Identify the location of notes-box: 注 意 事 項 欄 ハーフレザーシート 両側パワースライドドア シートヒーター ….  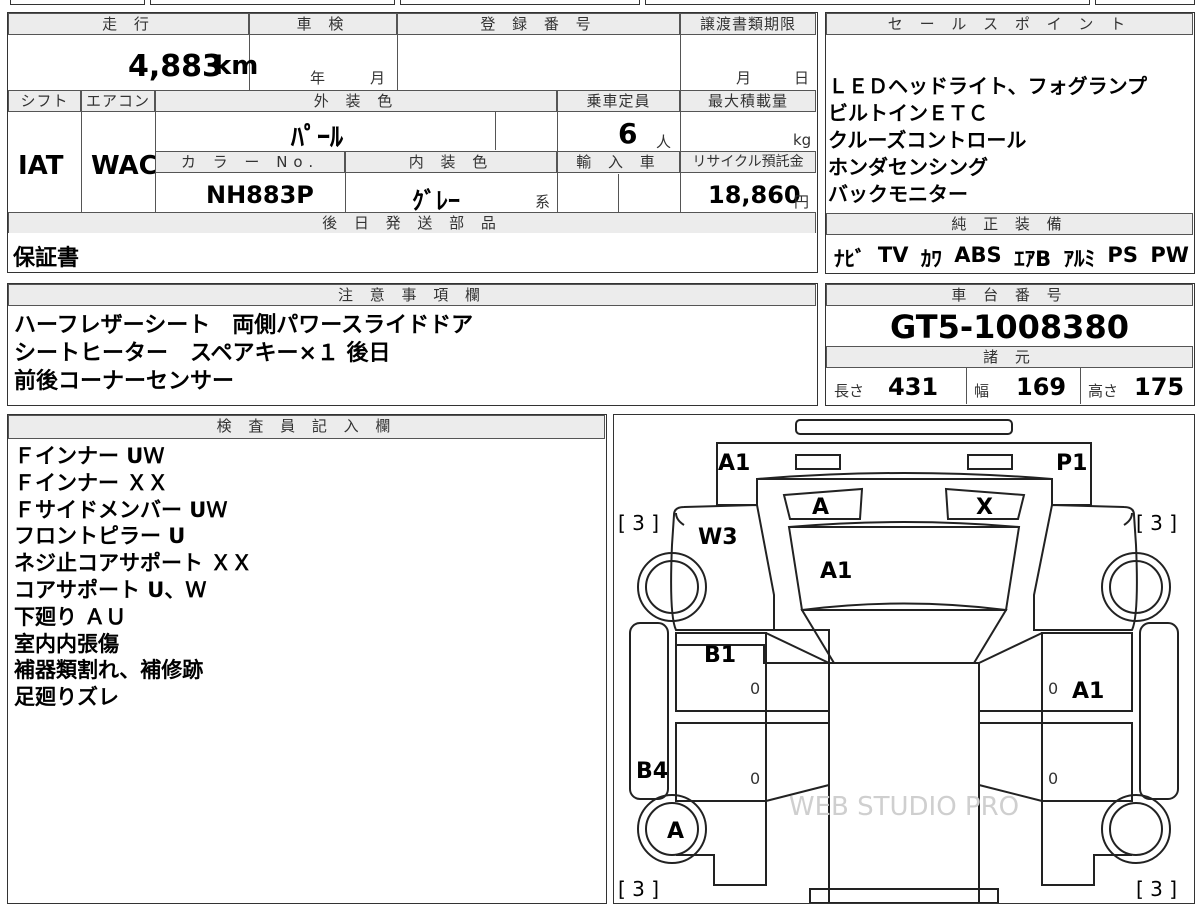
(412, 344).